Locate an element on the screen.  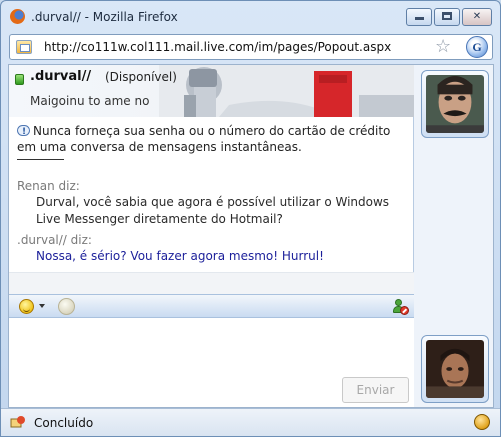
page-status-icon is located at coordinates (17, 422).